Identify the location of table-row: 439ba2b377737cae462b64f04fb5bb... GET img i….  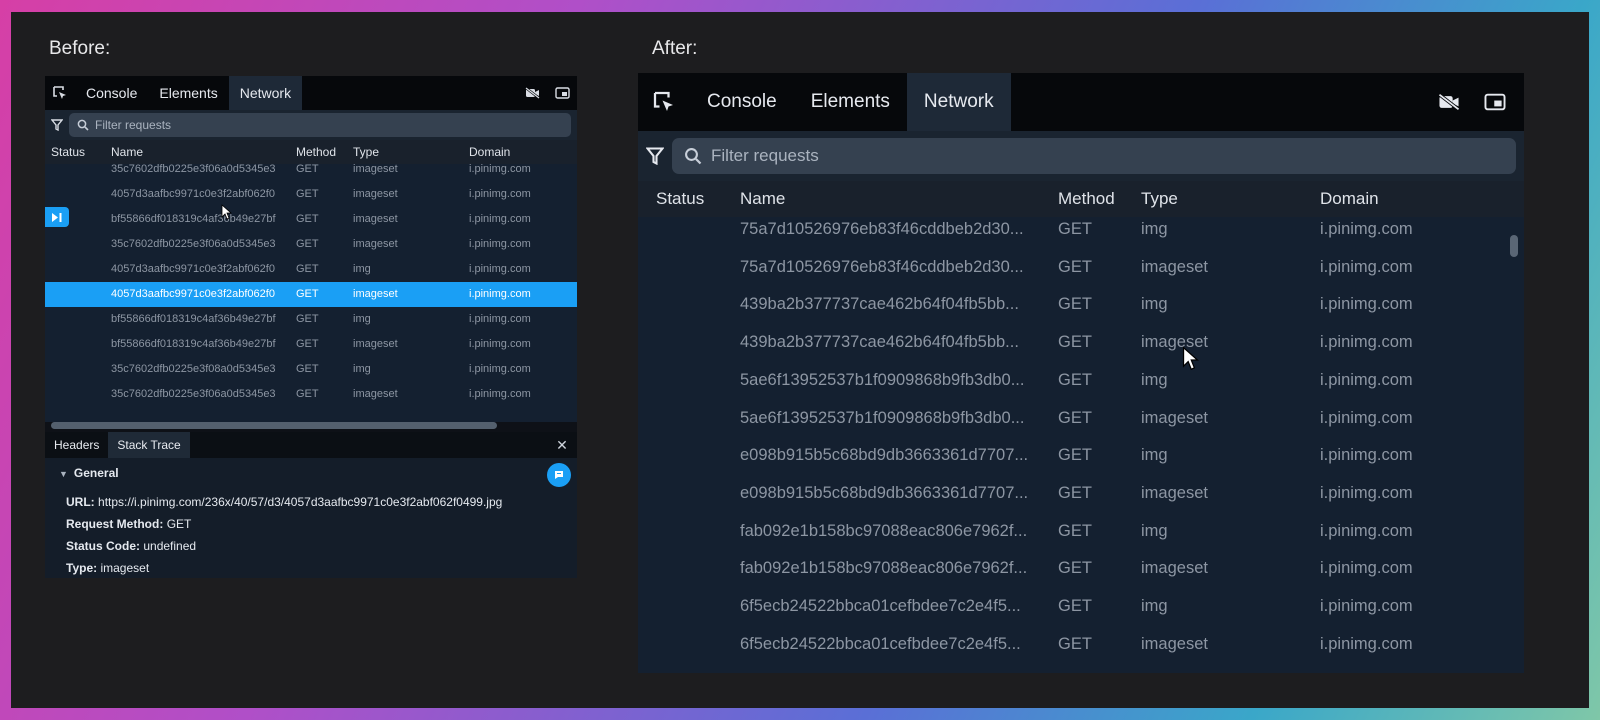
(1081, 304).